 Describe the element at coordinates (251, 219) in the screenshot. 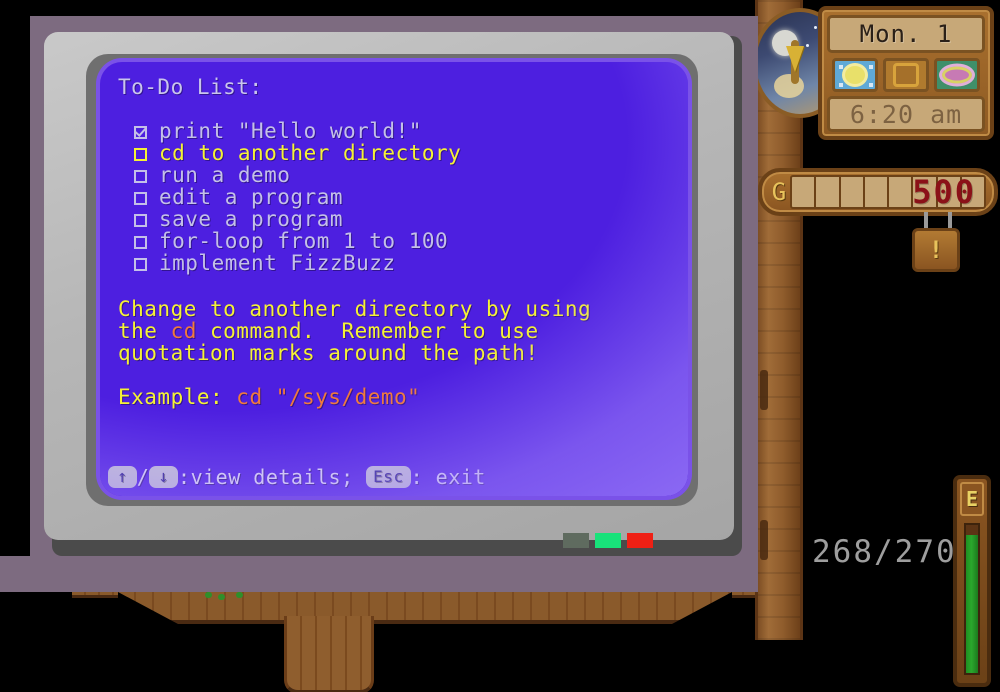

I see `todo-item-label: save a program` at that location.